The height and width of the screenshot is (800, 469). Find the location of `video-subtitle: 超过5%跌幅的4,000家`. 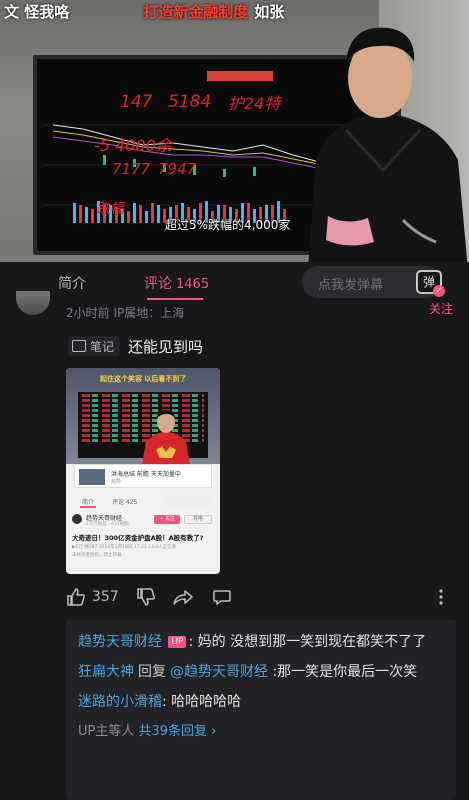

video-subtitle: 超过5%跌幅的4,000家 is located at coordinates (228, 225).